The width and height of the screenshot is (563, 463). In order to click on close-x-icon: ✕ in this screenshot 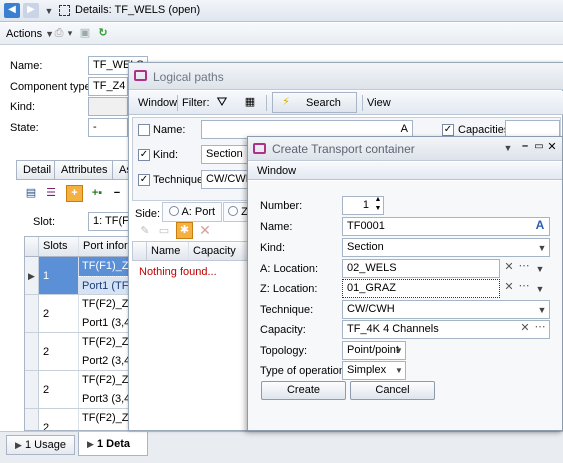, I will do `click(205, 230)`.